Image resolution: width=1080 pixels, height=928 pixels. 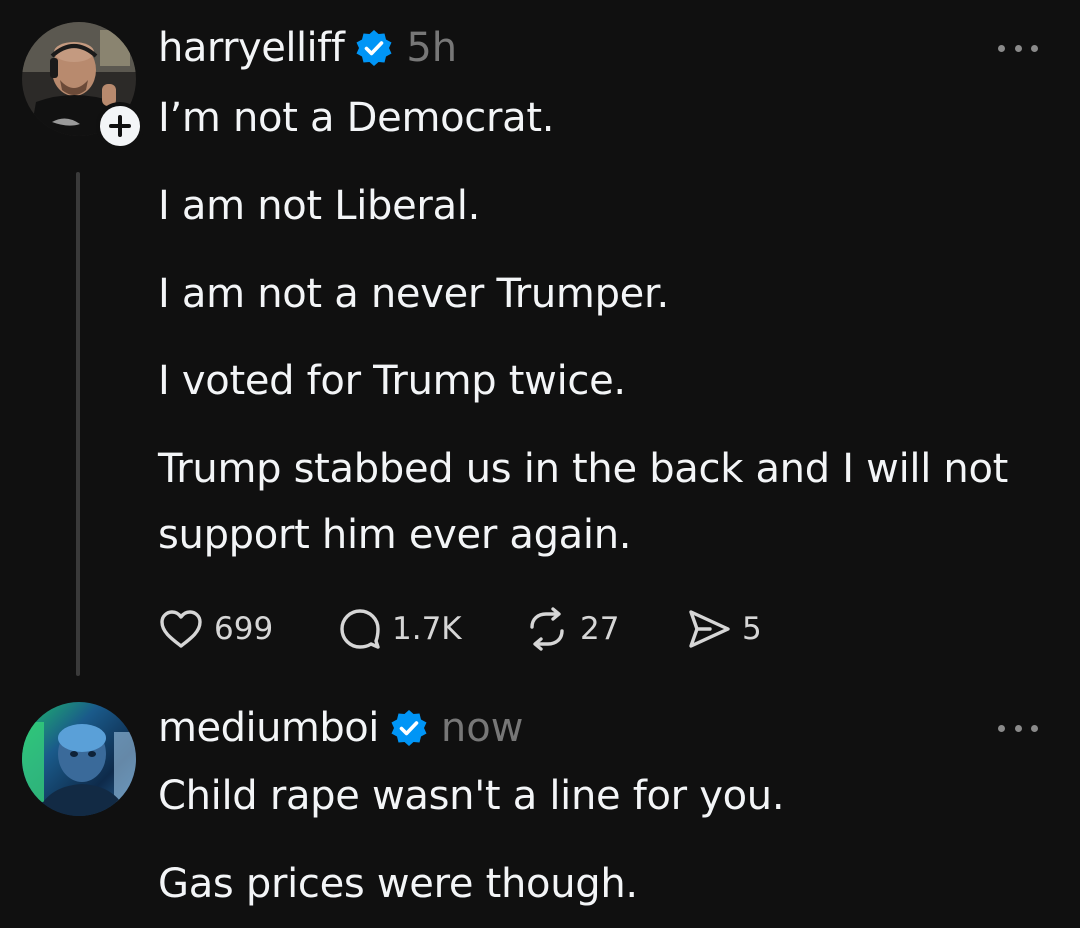 What do you see at coordinates (600, 629) in the screenshot?
I see `repost-count: 27` at bounding box center [600, 629].